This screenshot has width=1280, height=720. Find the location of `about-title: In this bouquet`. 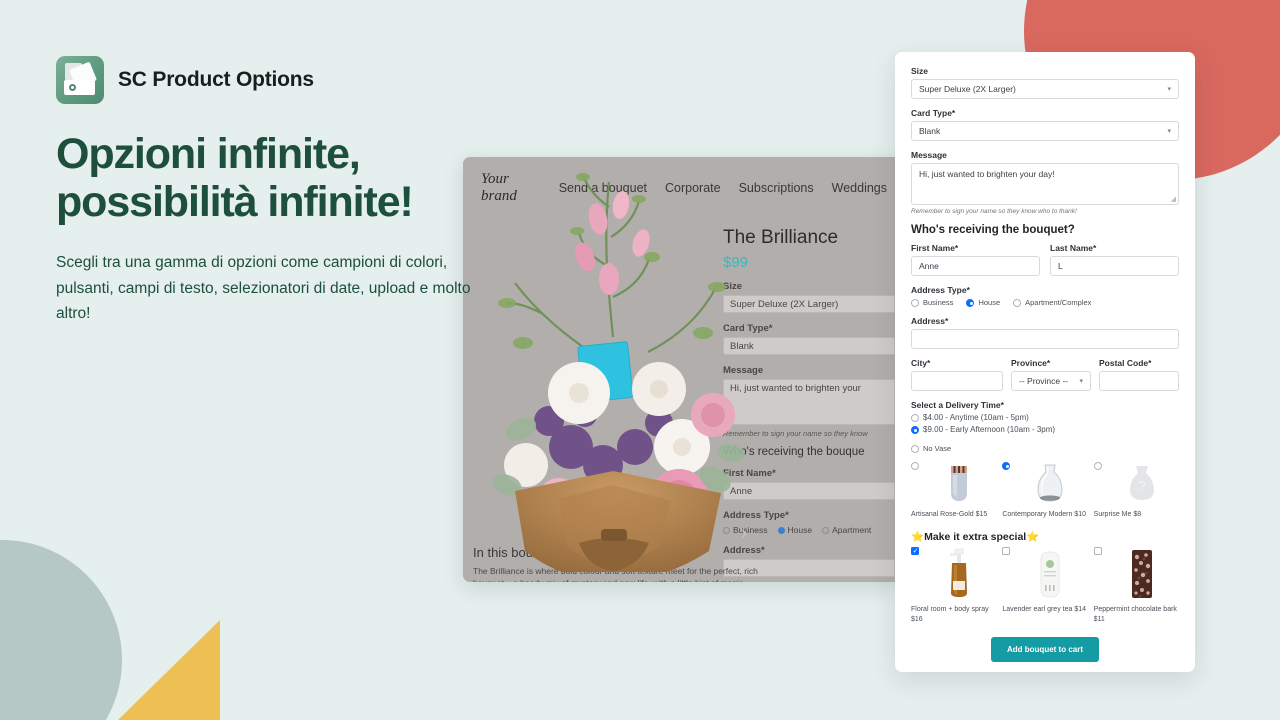

about-title: In this bouquet is located at coordinates (516, 552).